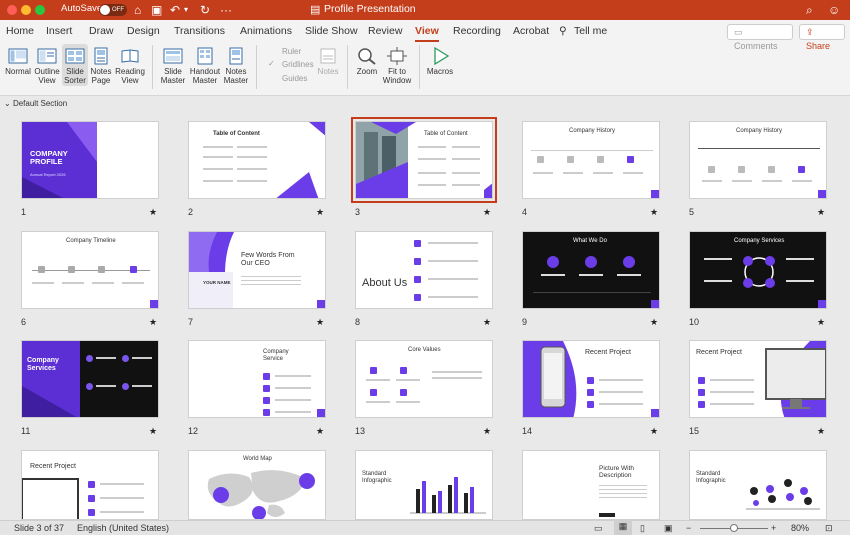 This screenshot has width=850, height=535. I want to click on slide-thumbnail-16: Recent Project, so click(90, 485).